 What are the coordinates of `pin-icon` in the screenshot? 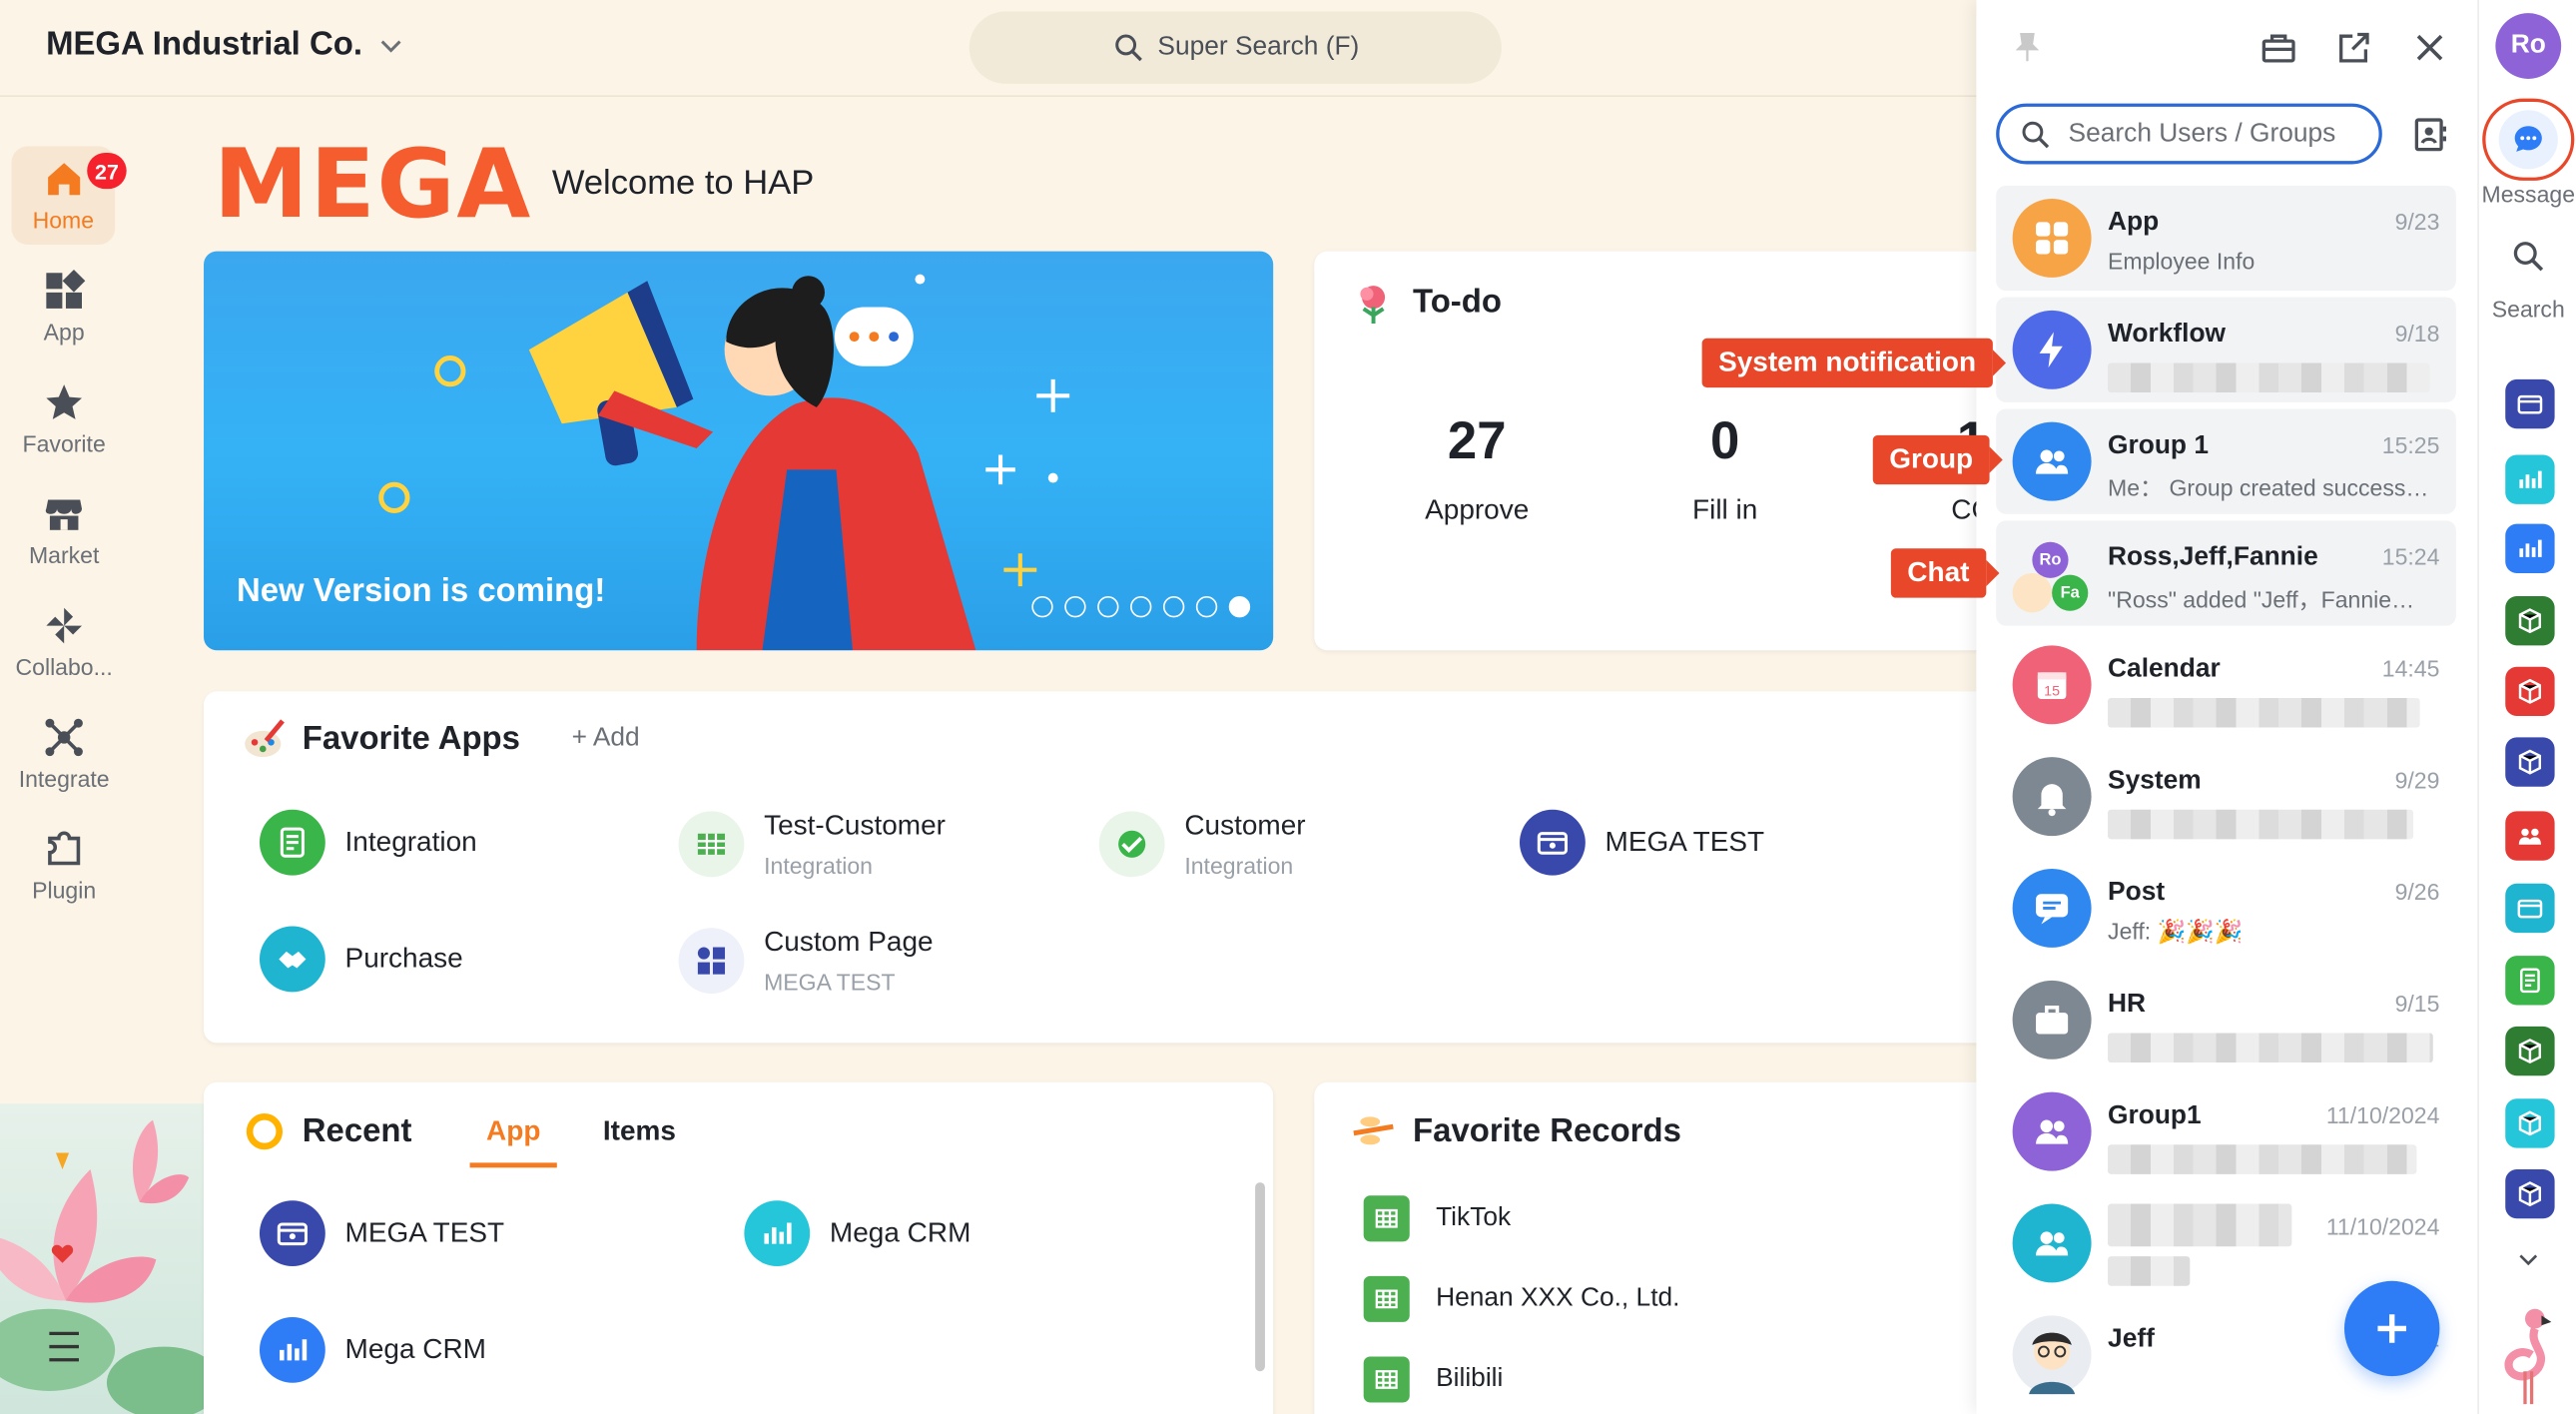 It's located at (2027, 48).